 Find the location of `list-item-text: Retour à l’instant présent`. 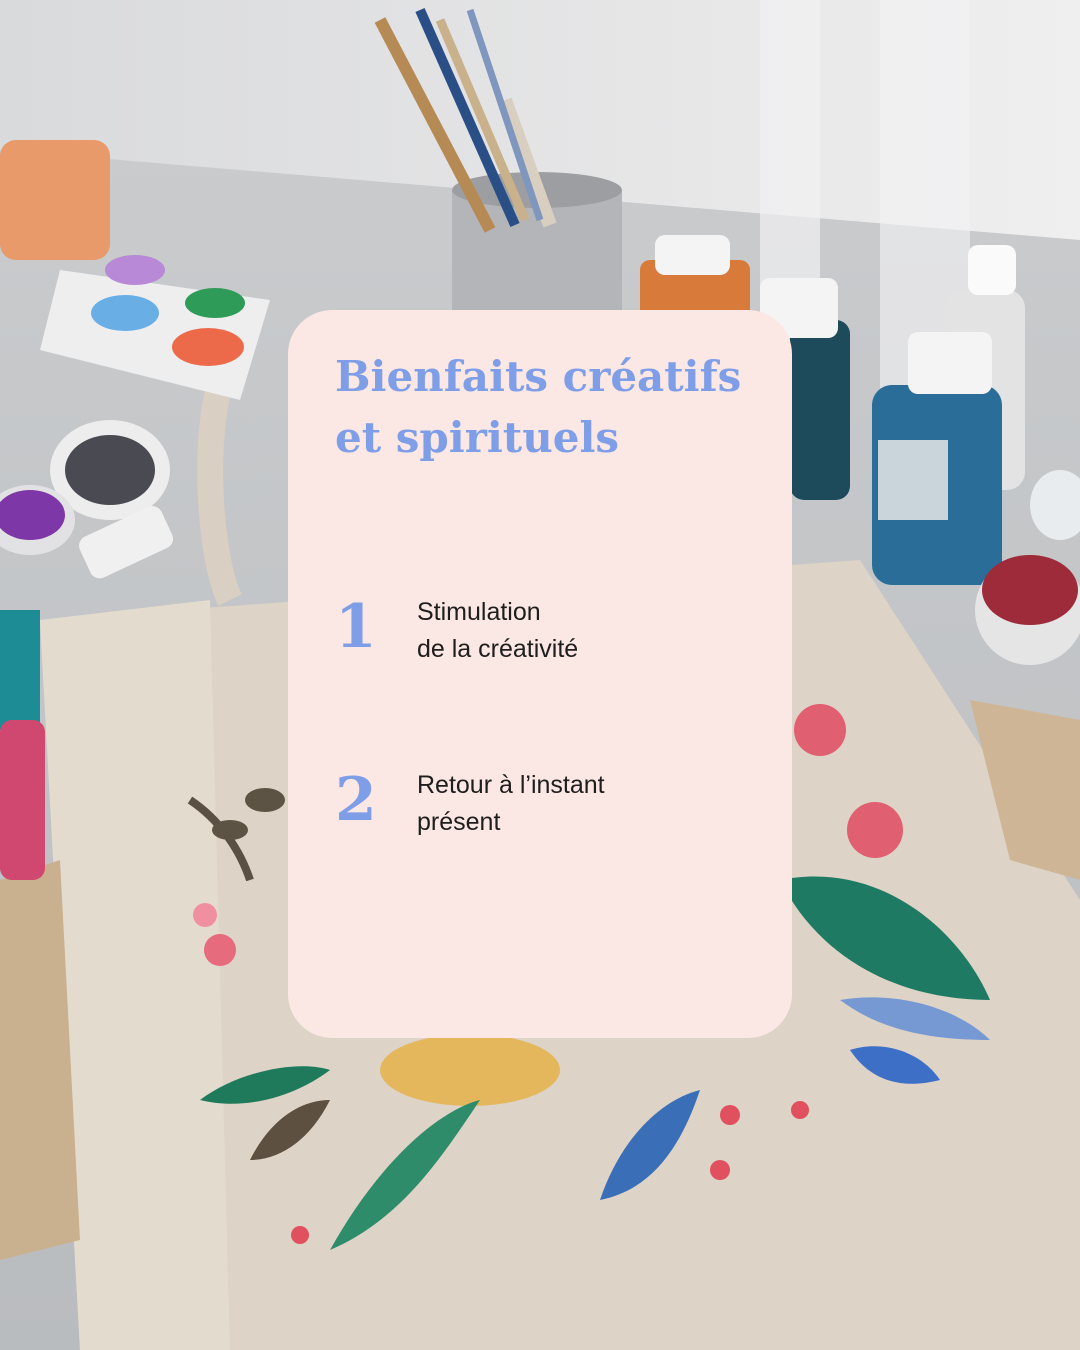

list-item-text: Retour à l’instant présent is located at coordinates (511, 804).